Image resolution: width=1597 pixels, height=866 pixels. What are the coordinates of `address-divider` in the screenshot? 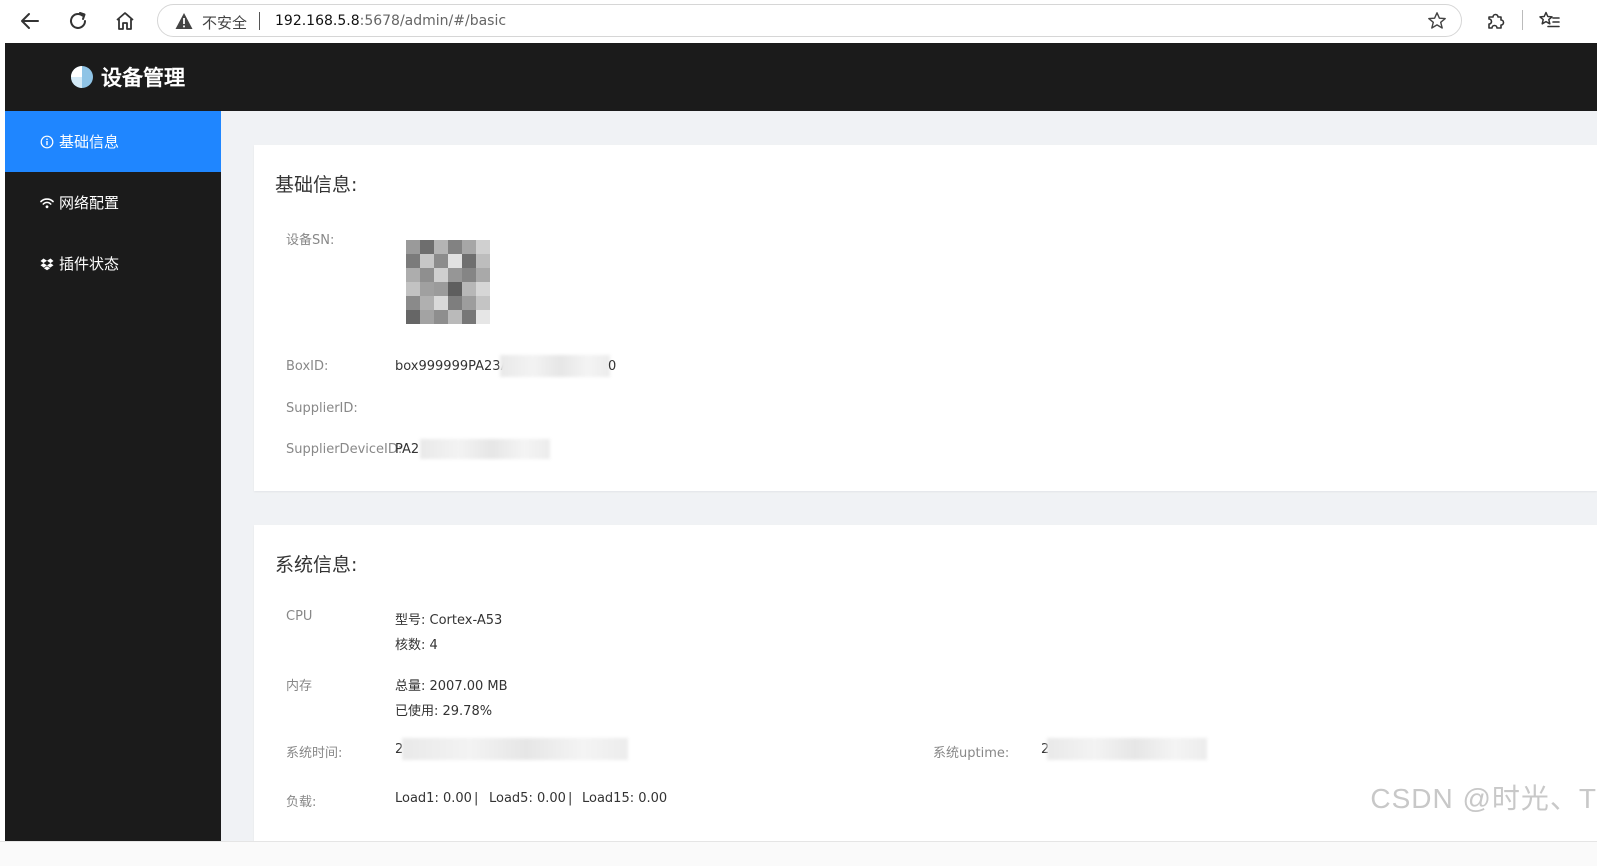 It's located at (259, 21).